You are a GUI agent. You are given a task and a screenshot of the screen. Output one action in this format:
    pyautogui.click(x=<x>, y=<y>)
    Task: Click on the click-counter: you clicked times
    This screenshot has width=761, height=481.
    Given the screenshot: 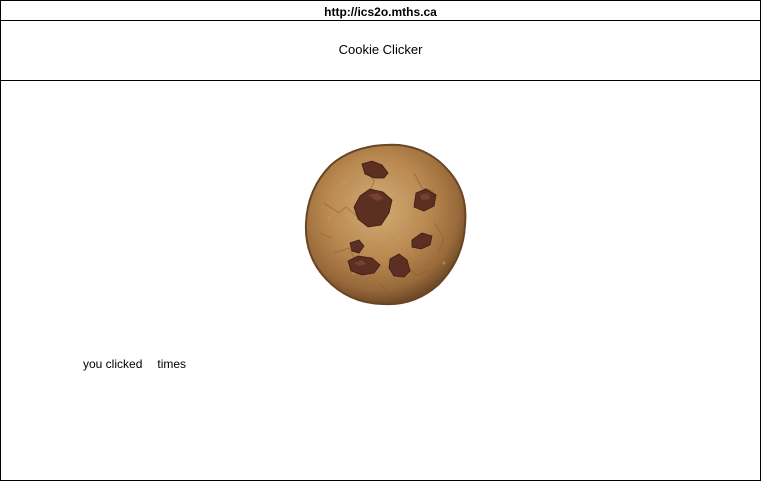 What is the action you would take?
    pyautogui.click(x=134, y=364)
    